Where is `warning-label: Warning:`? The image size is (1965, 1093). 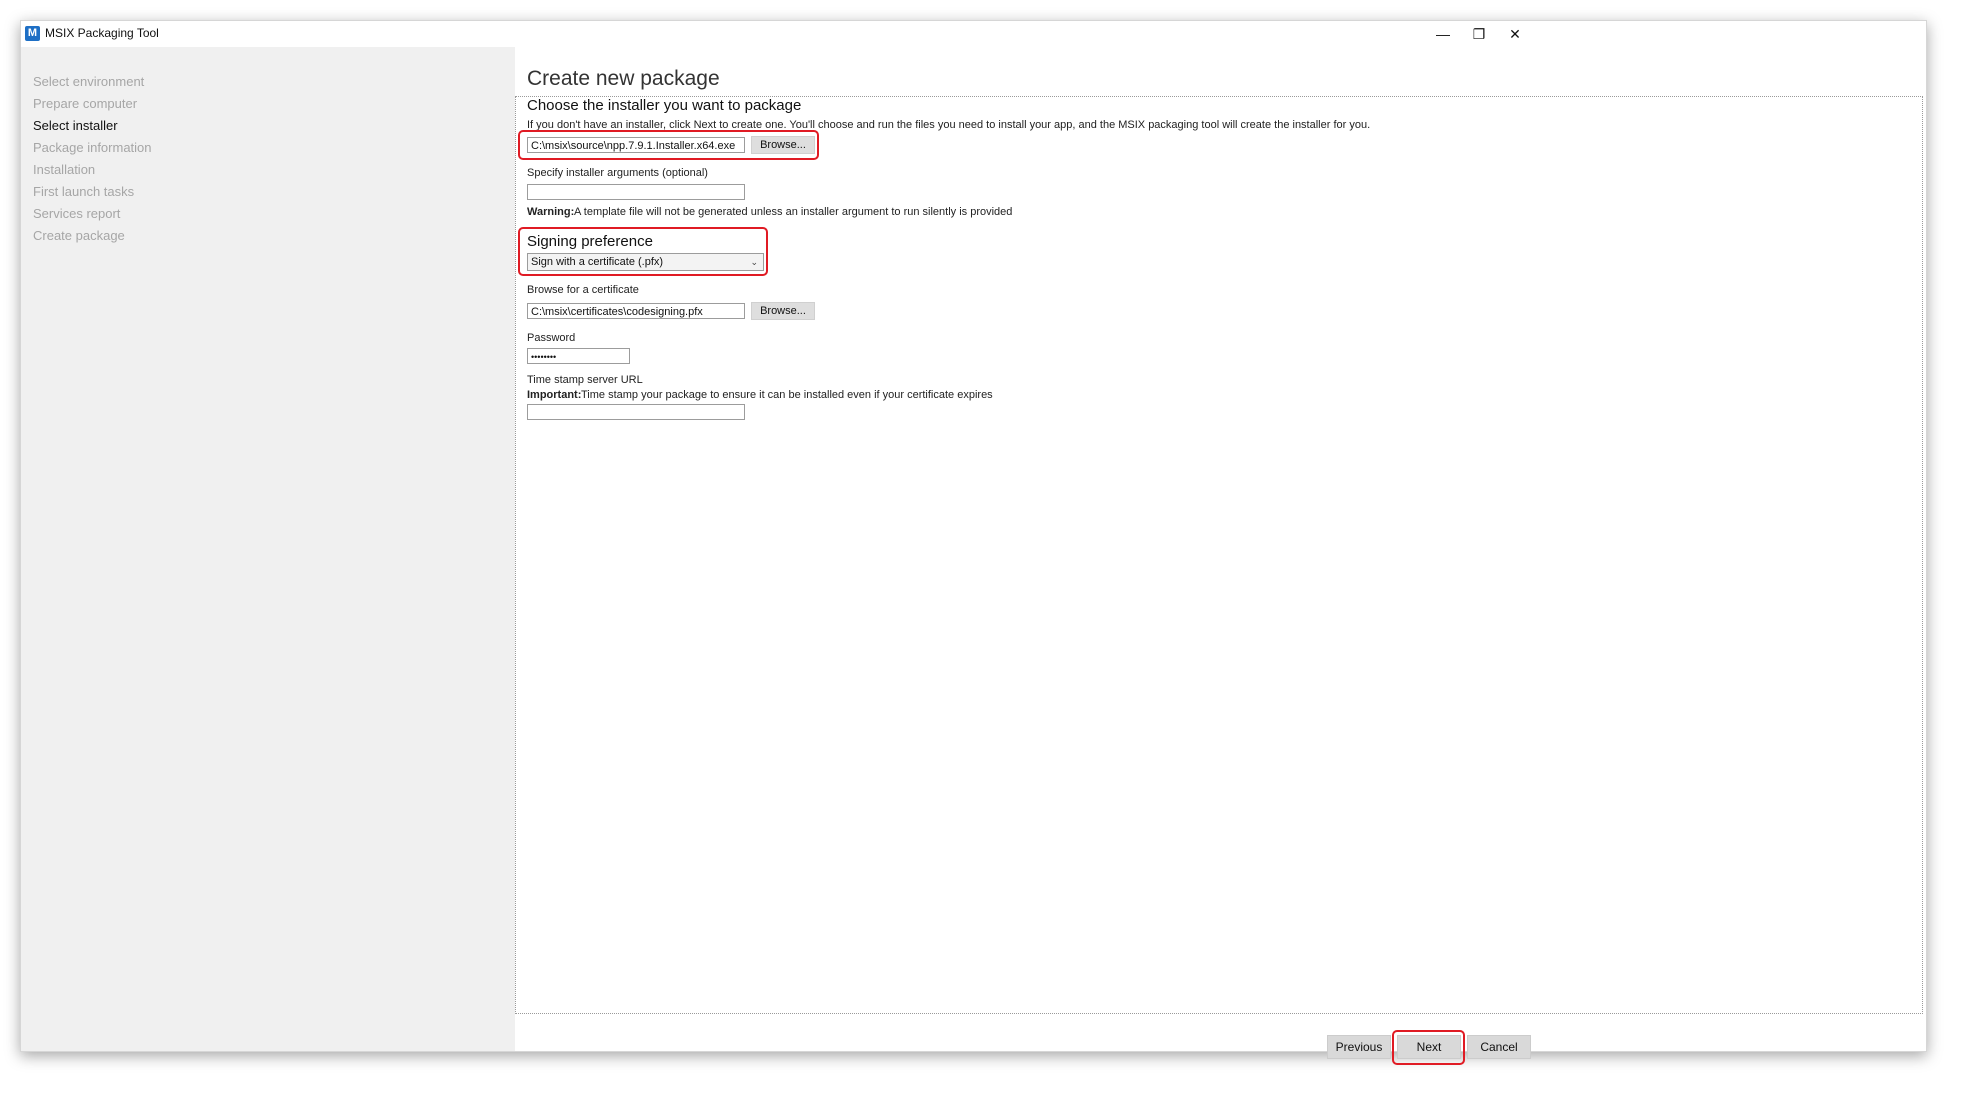 warning-label: Warning: is located at coordinates (551, 212).